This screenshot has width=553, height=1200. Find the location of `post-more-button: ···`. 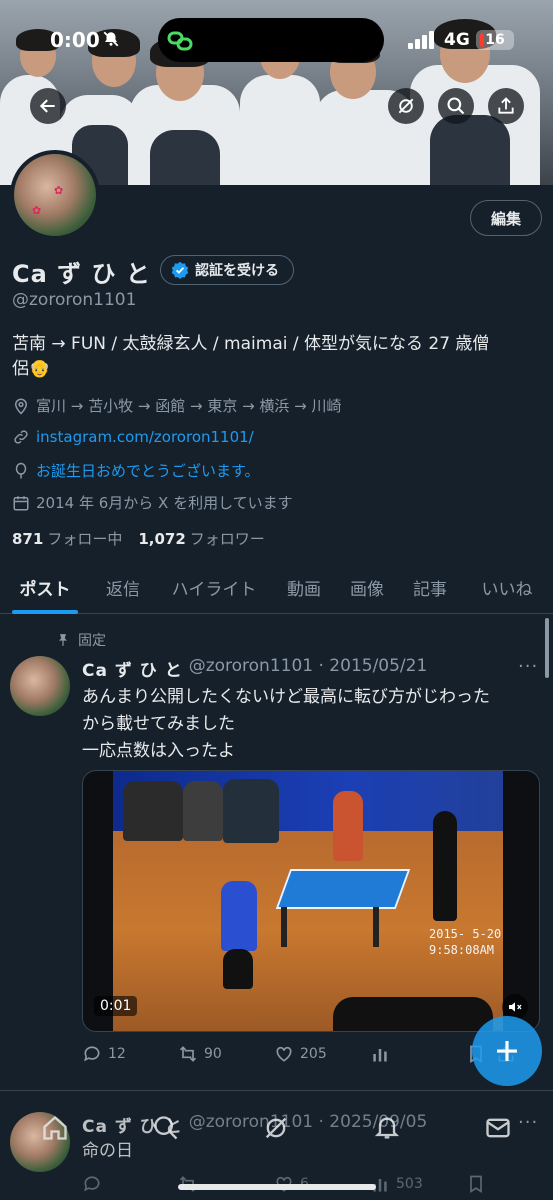

post-more-button: ··· is located at coordinates (528, 666).